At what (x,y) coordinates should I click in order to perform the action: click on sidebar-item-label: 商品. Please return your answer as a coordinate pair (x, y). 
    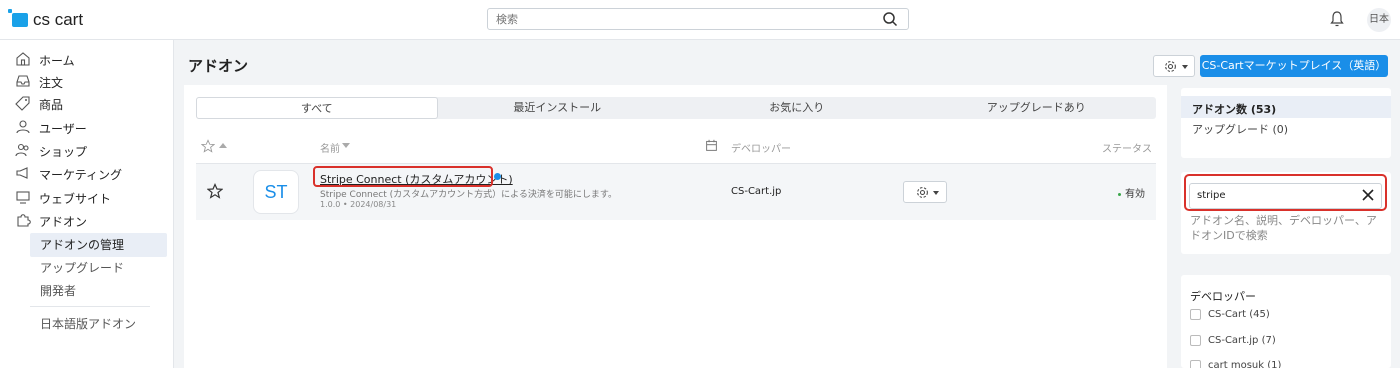
    Looking at the image, I should click on (51, 105).